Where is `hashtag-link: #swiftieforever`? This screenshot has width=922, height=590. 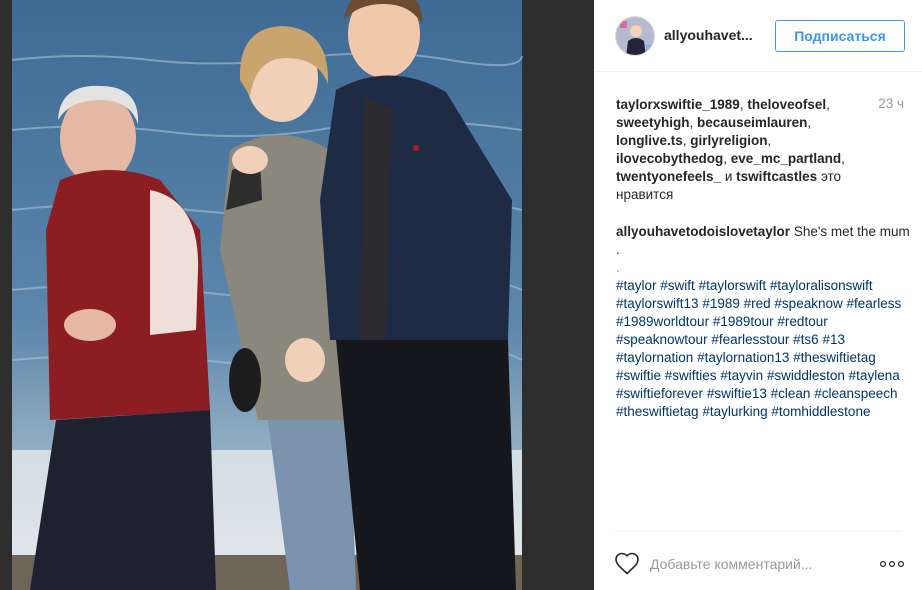
hashtag-link: #swiftieforever is located at coordinates (659, 393).